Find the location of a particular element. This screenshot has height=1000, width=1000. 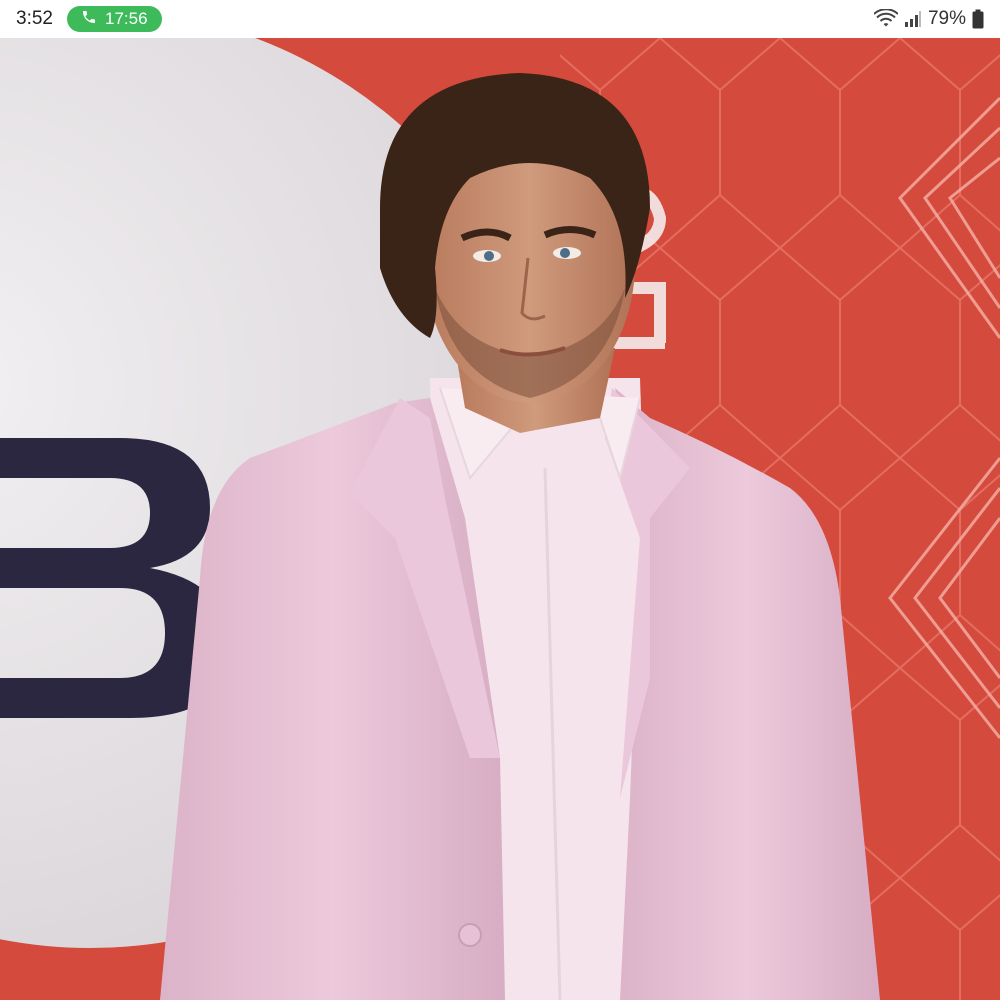

status-bar-left: 3:52 17:56 is located at coordinates (89, 19).